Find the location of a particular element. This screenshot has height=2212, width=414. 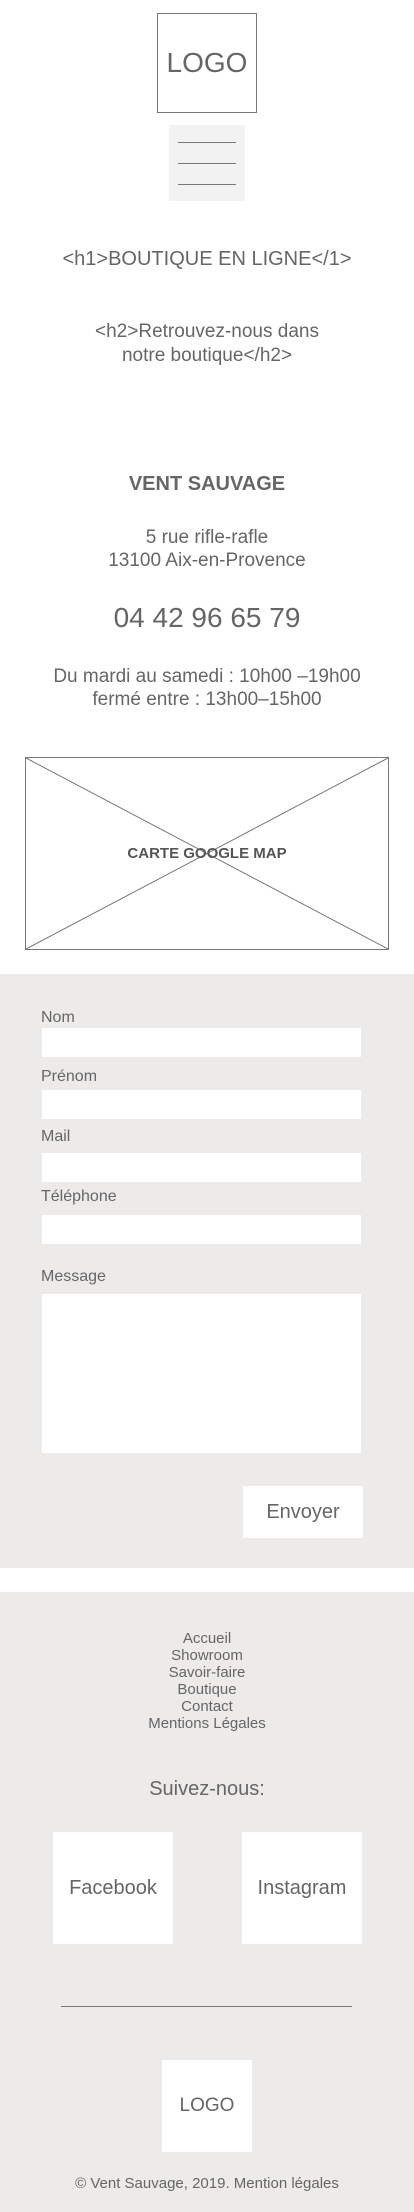

instagram-button: Instagram is located at coordinates (302, 1888).